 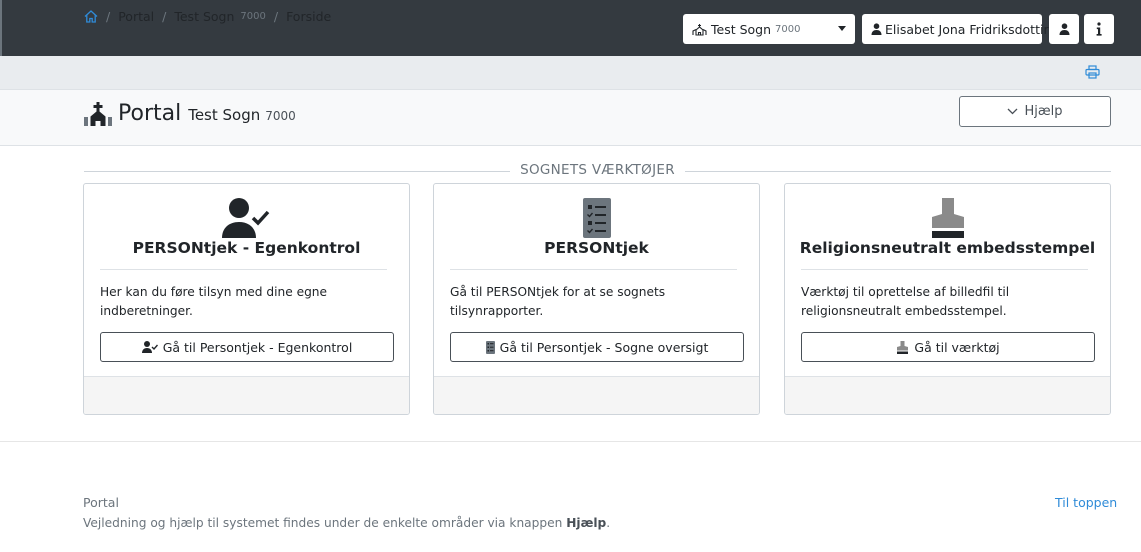 What do you see at coordinates (699, 29) in the screenshot?
I see `parish-icon` at bounding box center [699, 29].